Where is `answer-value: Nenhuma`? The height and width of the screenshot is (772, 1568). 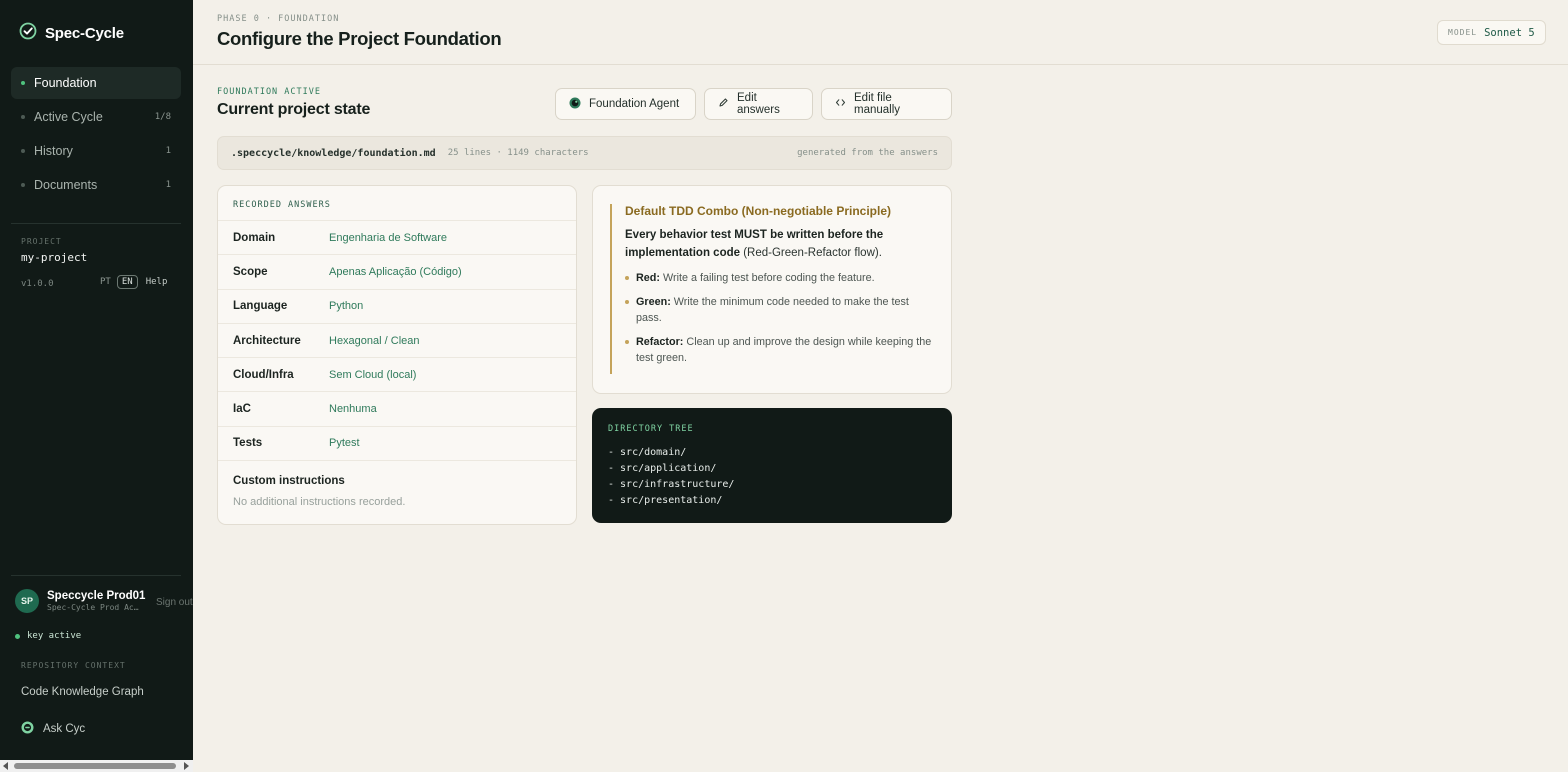 answer-value: Nenhuma is located at coordinates (353, 409).